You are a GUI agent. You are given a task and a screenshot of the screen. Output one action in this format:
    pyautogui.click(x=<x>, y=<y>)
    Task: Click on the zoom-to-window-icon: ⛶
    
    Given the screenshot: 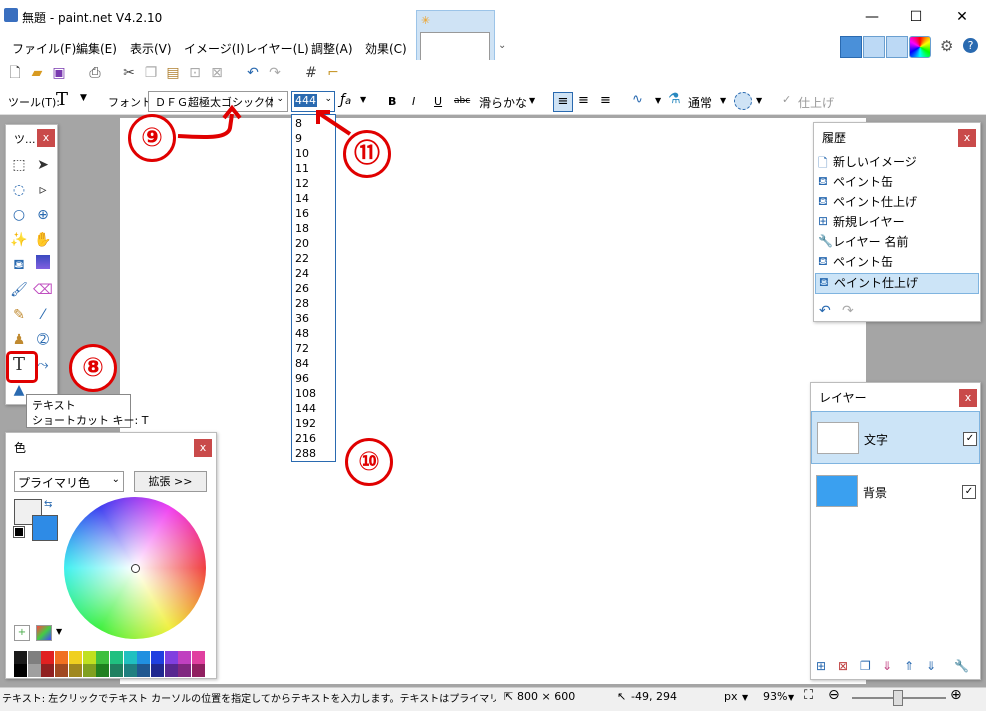 What is the action you would take?
    pyautogui.click(x=808, y=695)
    